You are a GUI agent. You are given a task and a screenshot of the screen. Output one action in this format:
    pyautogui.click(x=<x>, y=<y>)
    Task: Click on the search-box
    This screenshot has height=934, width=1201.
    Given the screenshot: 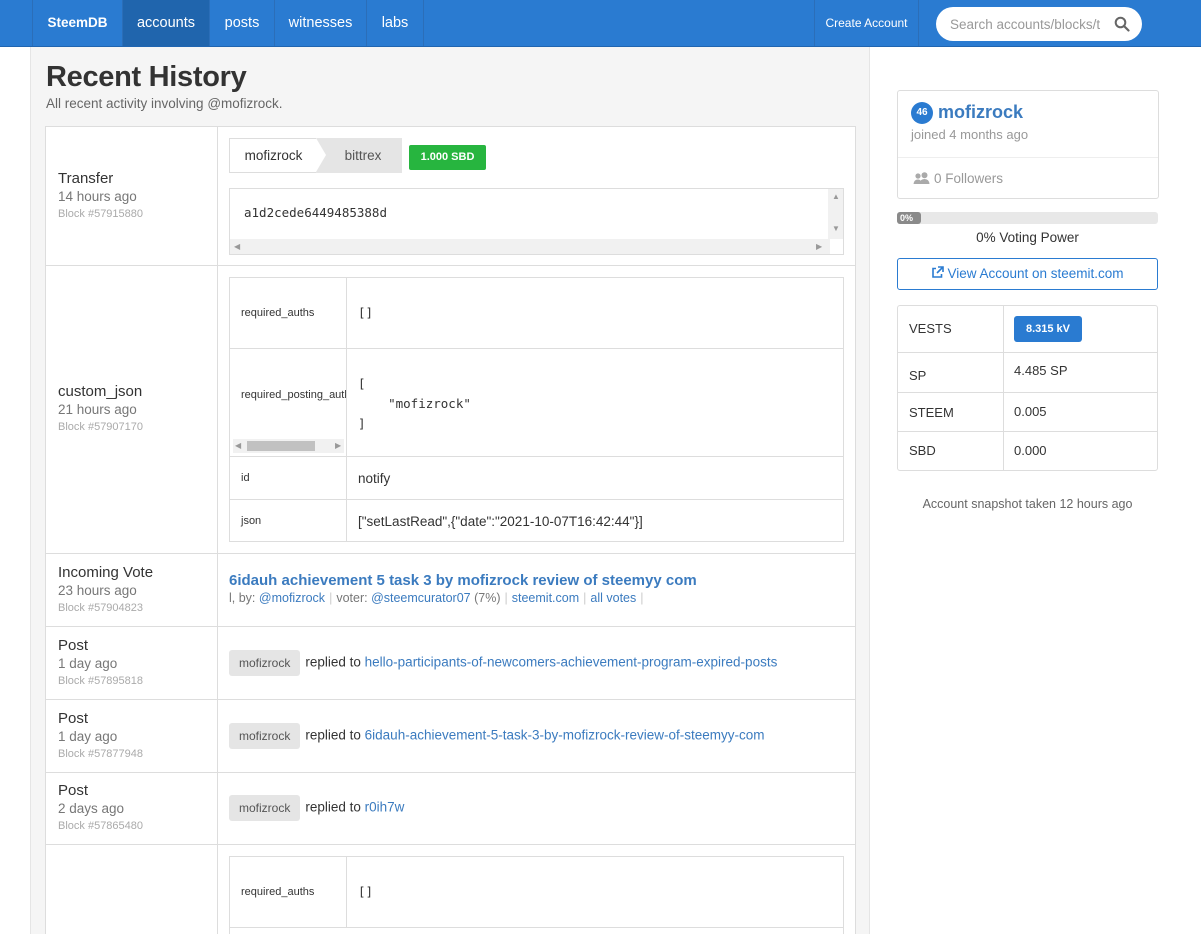 What is the action you would take?
    pyautogui.click(x=1039, y=24)
    